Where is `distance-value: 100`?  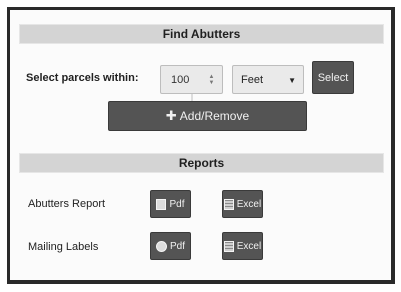
distance-value: 100 is located at coordinates (180, 79).